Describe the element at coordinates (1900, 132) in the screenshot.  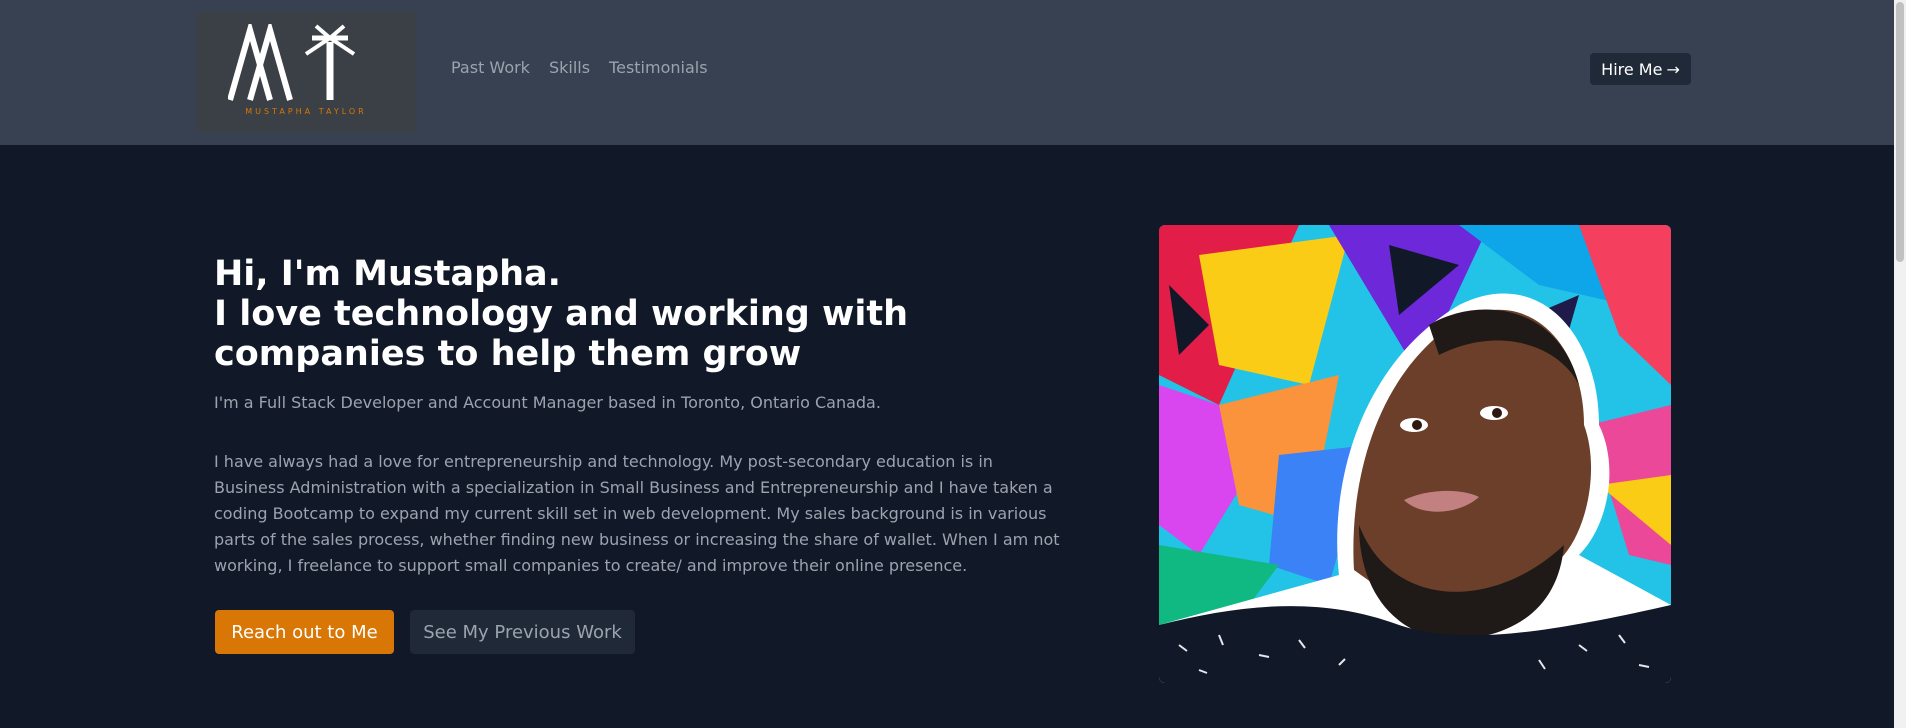
I see `scrollbar-thumb` at that location.